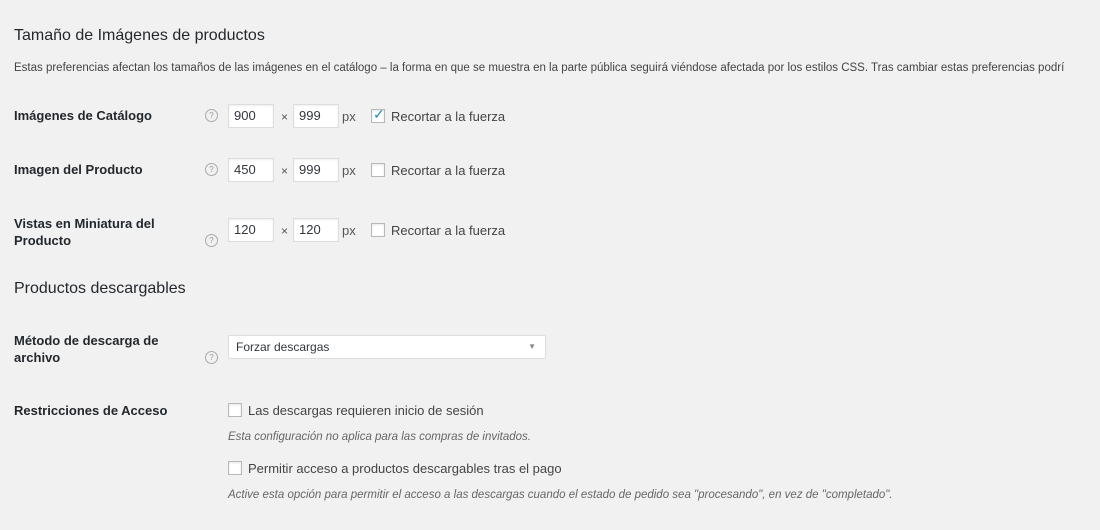 This screenshot has width=1100, height=530. What do you see at coordinates (235, 468) in the screenshot?
I see `grant-access-after-payment-checkbox` at bounding box center [235, 468].